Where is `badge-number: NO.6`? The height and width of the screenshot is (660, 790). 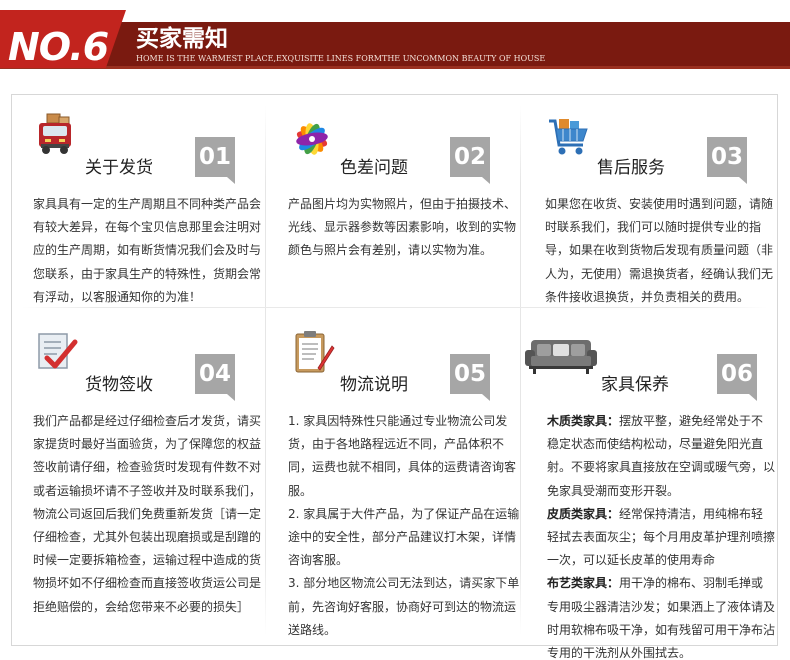
badge-number: NO.6 is located at coordinates (58, 47).